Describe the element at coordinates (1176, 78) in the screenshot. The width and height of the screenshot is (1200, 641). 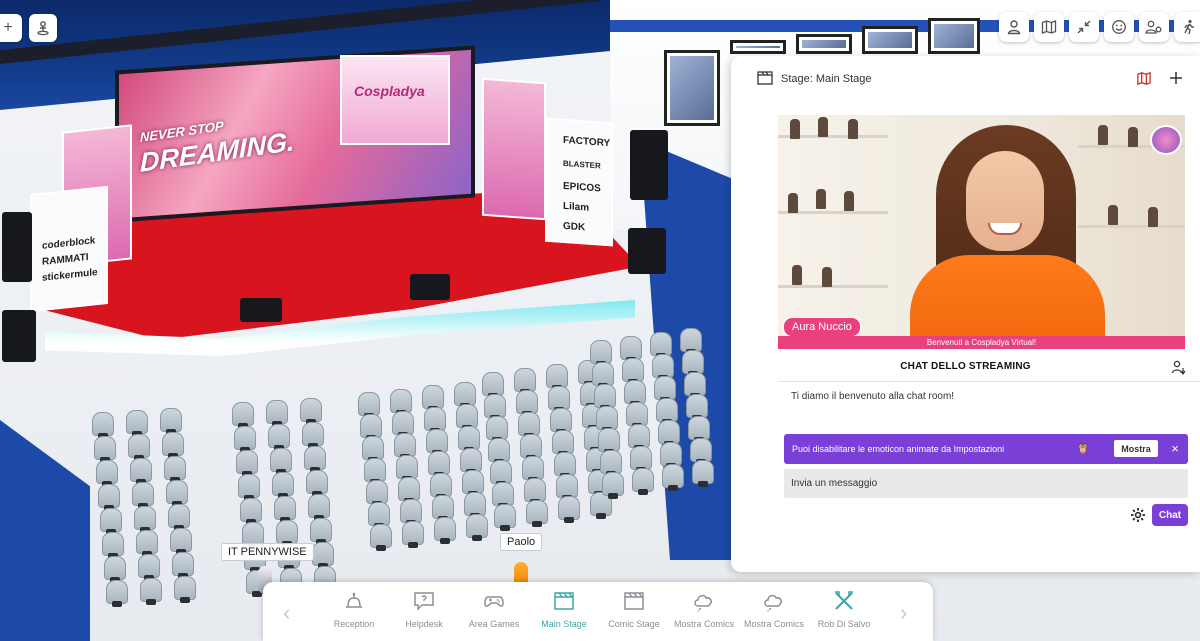
I see `plus-icon` at that location.